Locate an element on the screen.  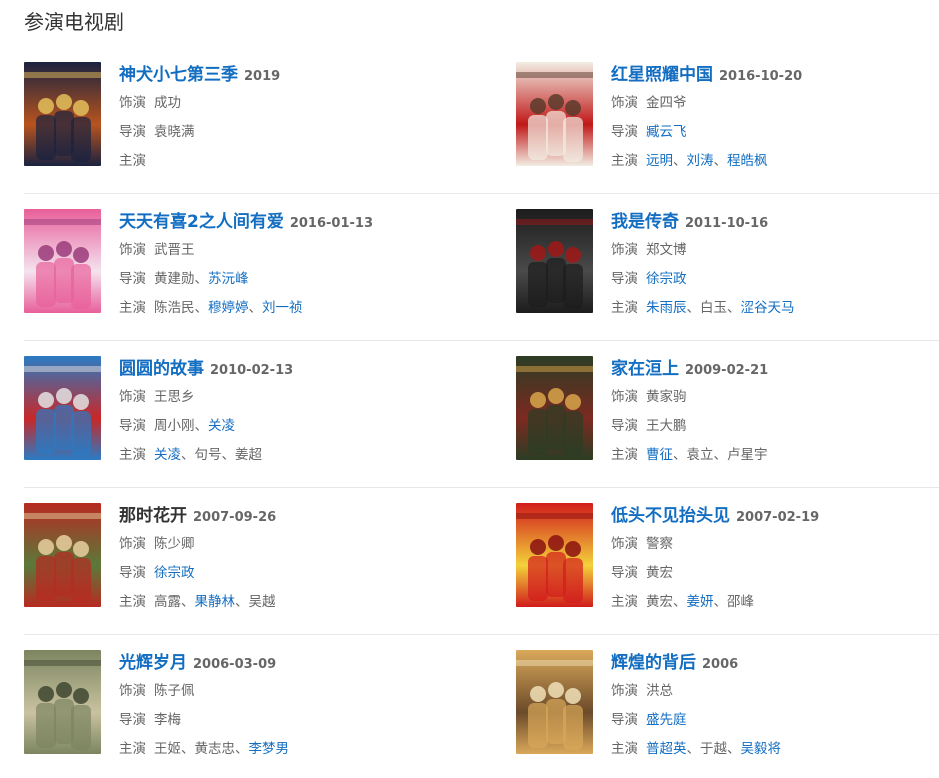
cast-line: 主演 黄宏、姜妍、邵峰 is located at coordinates (775, 602).